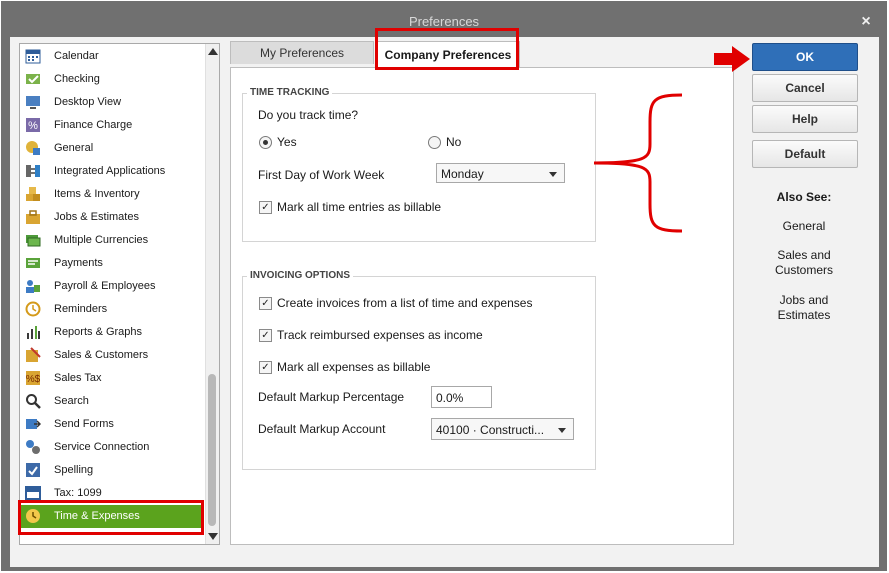  What do you see at coordinates (33, 241) in the screenshot?
I see `currency-icon` at bounding box center [33, 241].